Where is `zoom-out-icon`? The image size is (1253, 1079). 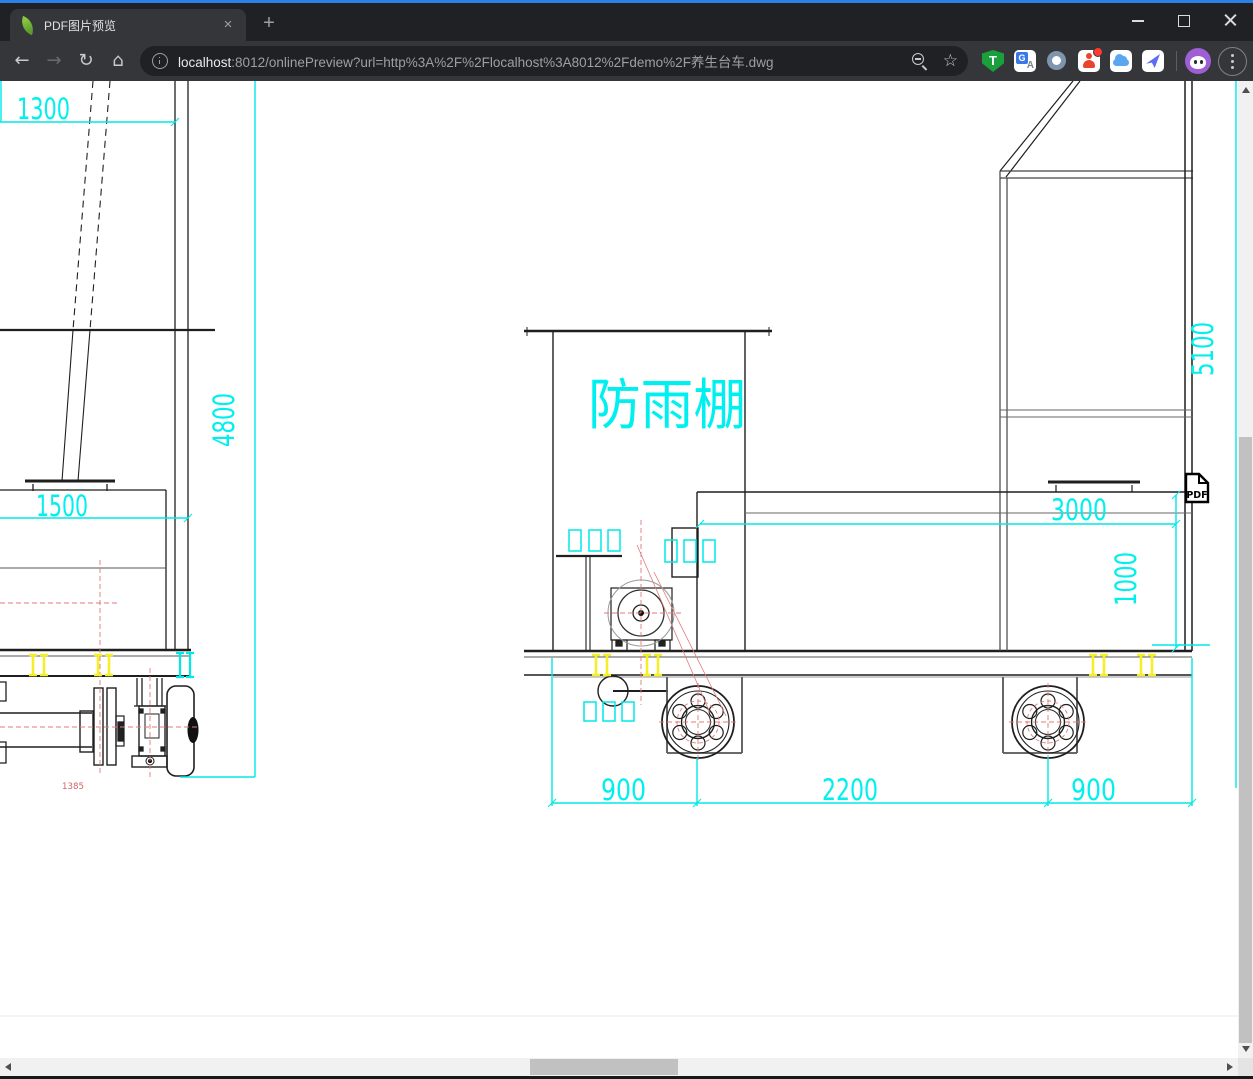 zoom-out-icon is located at coordinates (920, 61).